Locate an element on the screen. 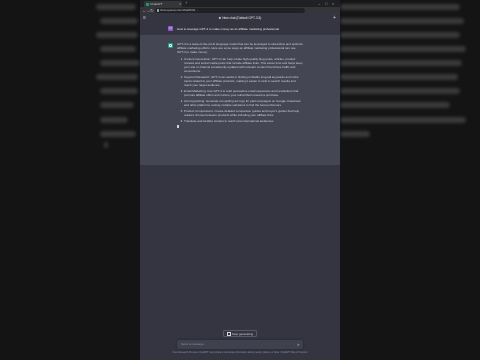  minimize-icon: – is located at coordinates (319, 3).